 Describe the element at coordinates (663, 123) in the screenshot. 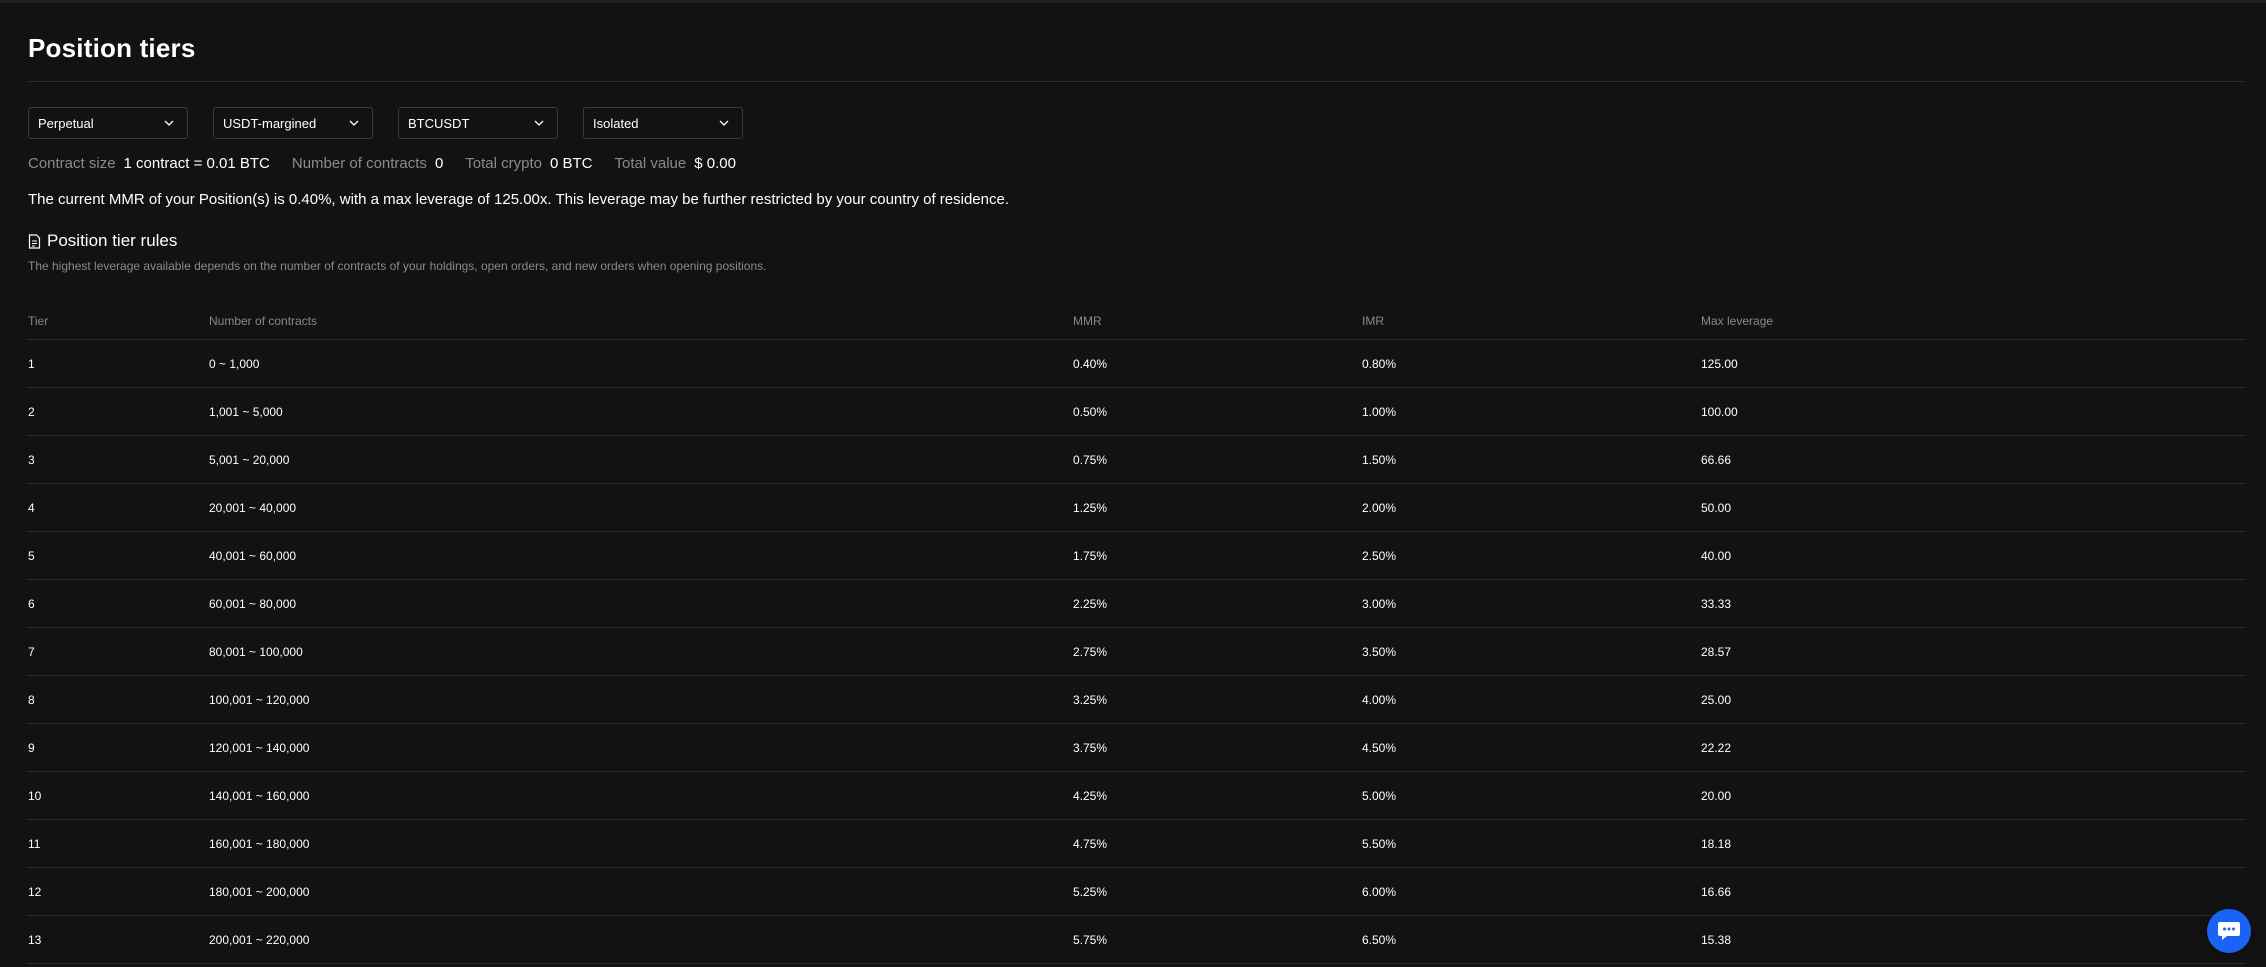

I see `margin-mode-select: Isolated` at that location.